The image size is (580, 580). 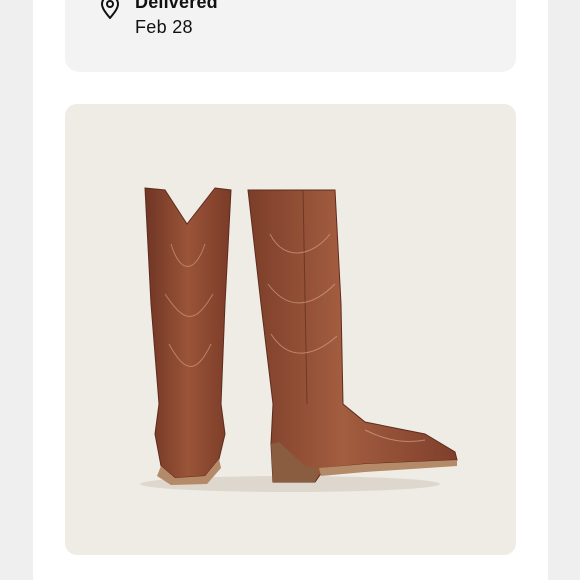 I want to click on delivery-status-label: Delivered, so click(x=176, y=6).